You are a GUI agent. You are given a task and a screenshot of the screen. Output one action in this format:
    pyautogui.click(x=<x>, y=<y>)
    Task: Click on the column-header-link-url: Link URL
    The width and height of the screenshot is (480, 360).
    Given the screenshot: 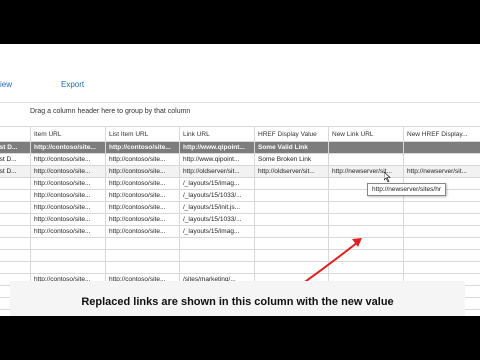 What is the action you would take?
    pyautogui.click(x=217, y=134)
    